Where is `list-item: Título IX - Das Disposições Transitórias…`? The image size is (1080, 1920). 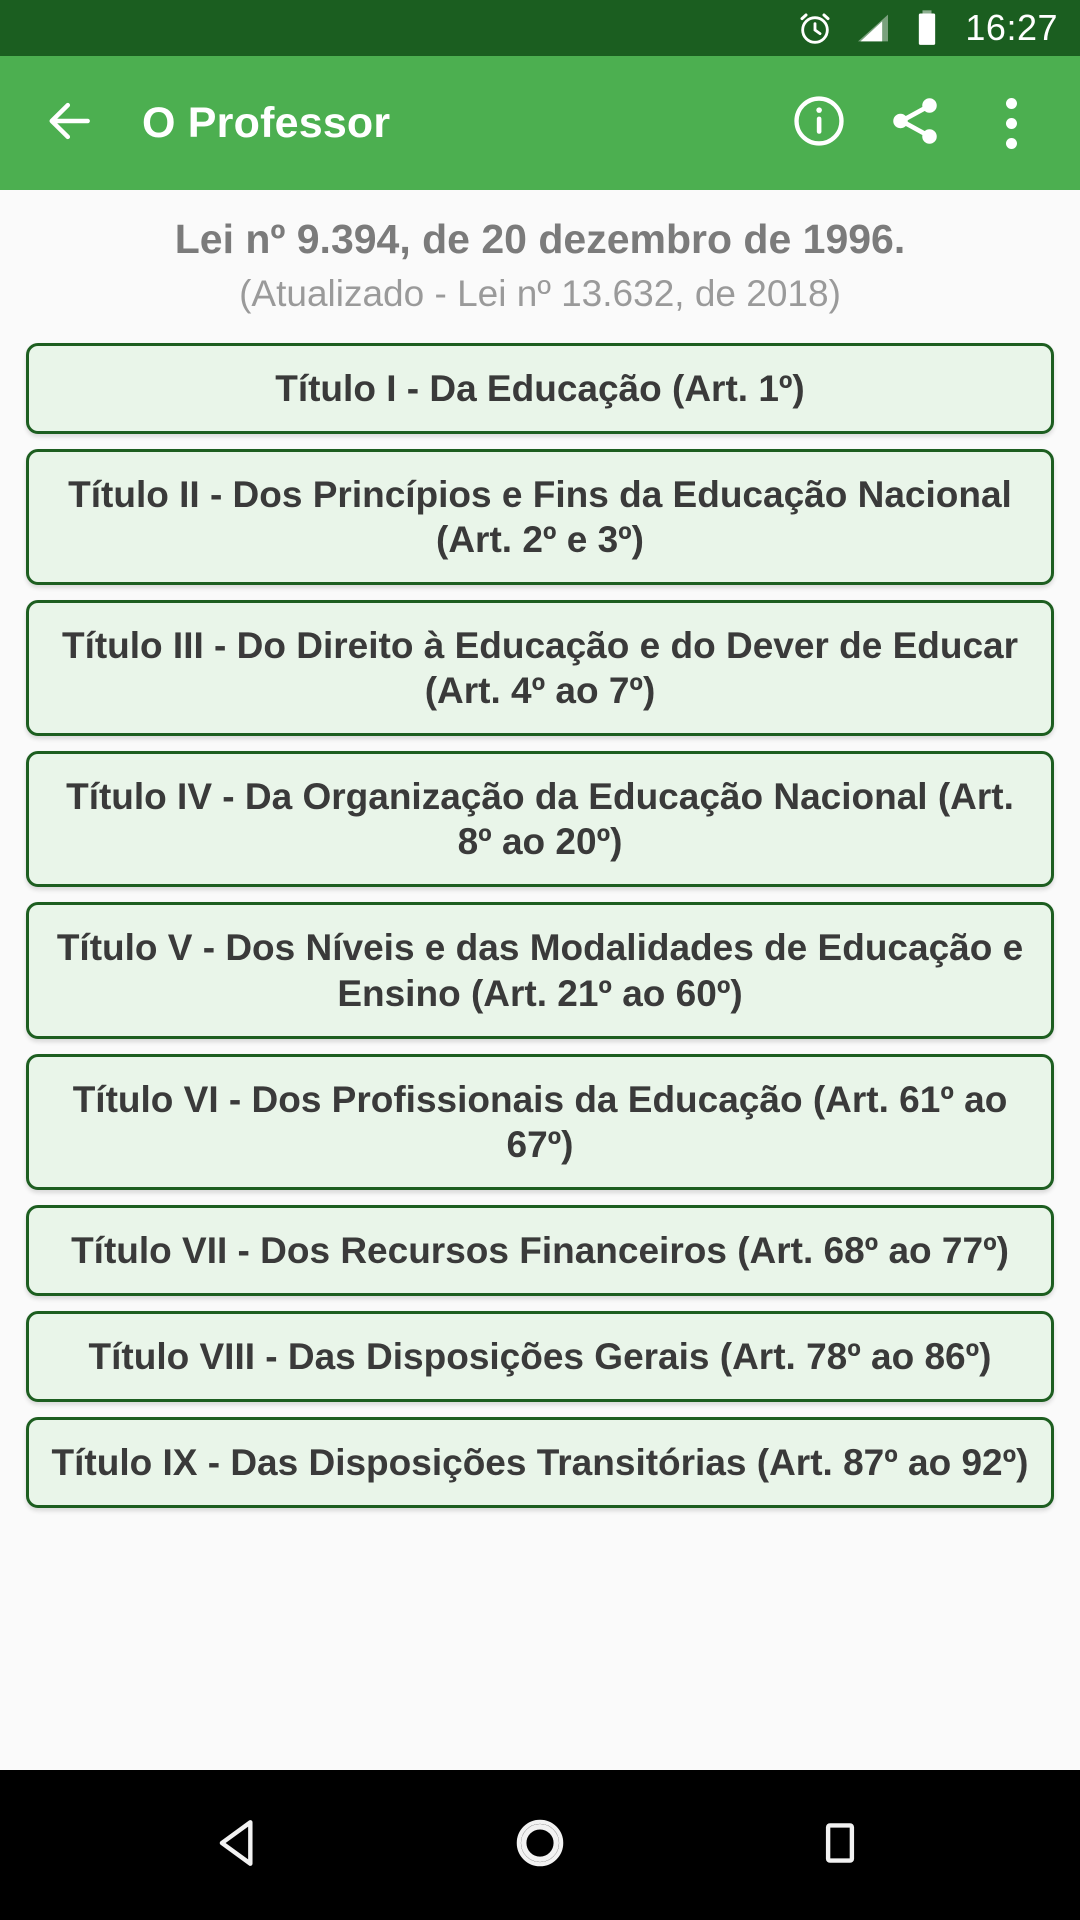 list-item: Título IX - Das Disposições Transitórias… is located at coordinates (540, 1463).